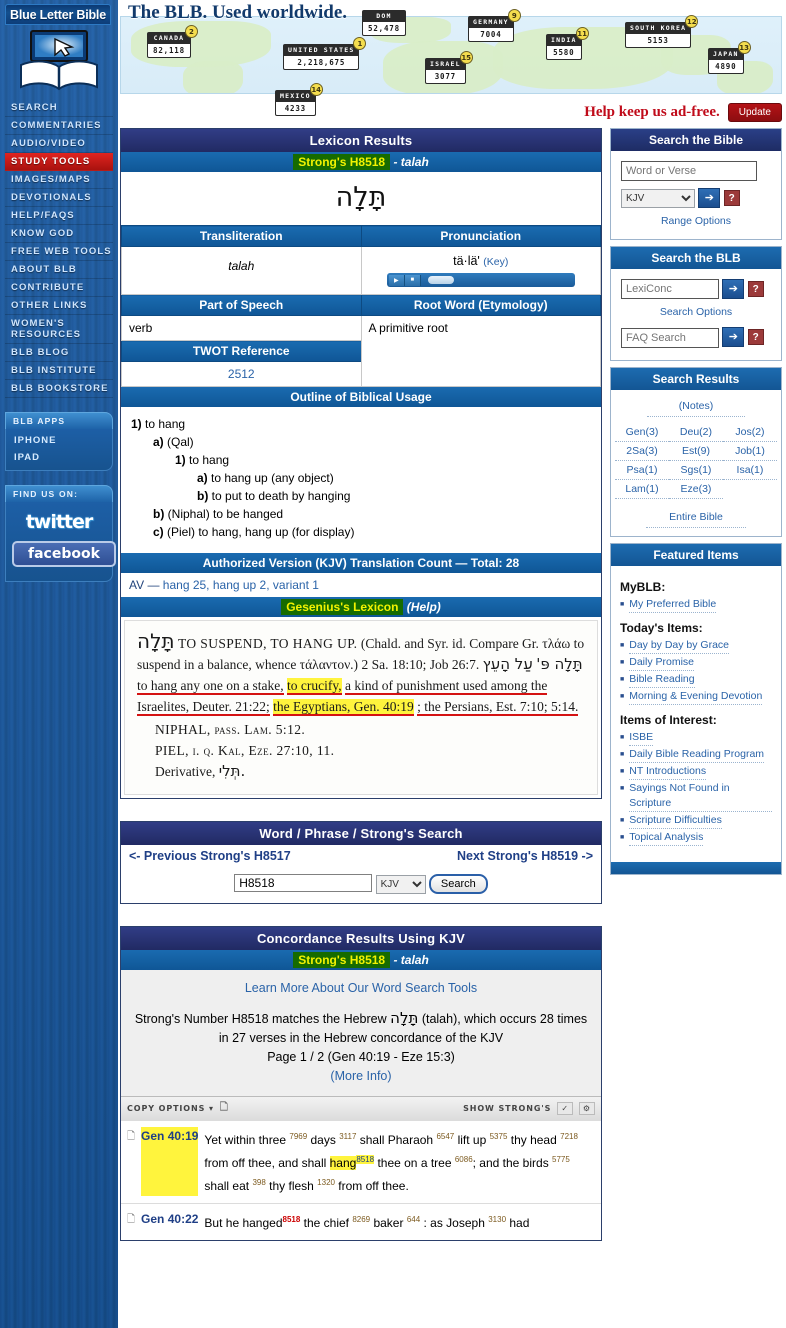 The image size is (786, 1328). What do you see at coordinates (59, 353) in the screenshot?
I see `sidebar-item-blb-blog: BLB Blog` at bounding box center [59, 353].